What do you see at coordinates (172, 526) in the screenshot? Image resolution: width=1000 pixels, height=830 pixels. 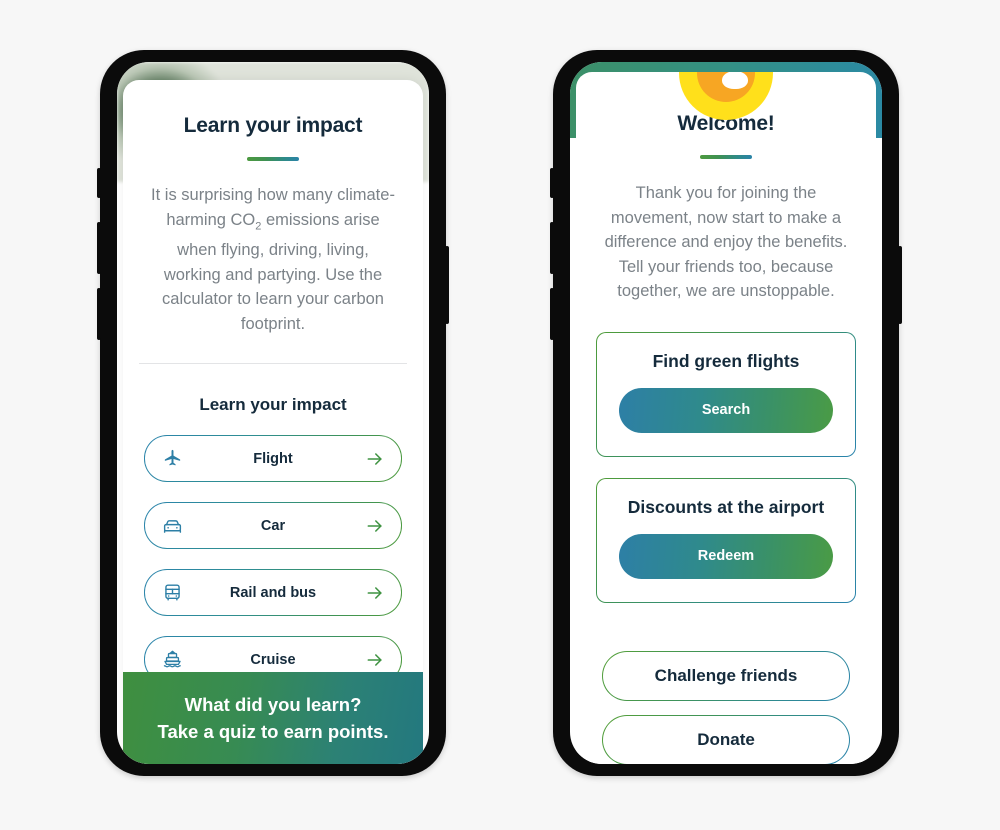 I see `car-icon` at bounding box center [172, 526].